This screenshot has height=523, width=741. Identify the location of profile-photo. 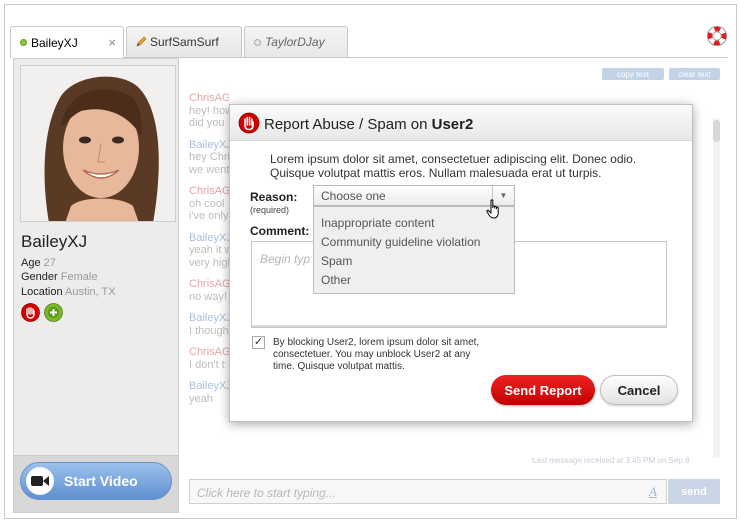
(98, 143).